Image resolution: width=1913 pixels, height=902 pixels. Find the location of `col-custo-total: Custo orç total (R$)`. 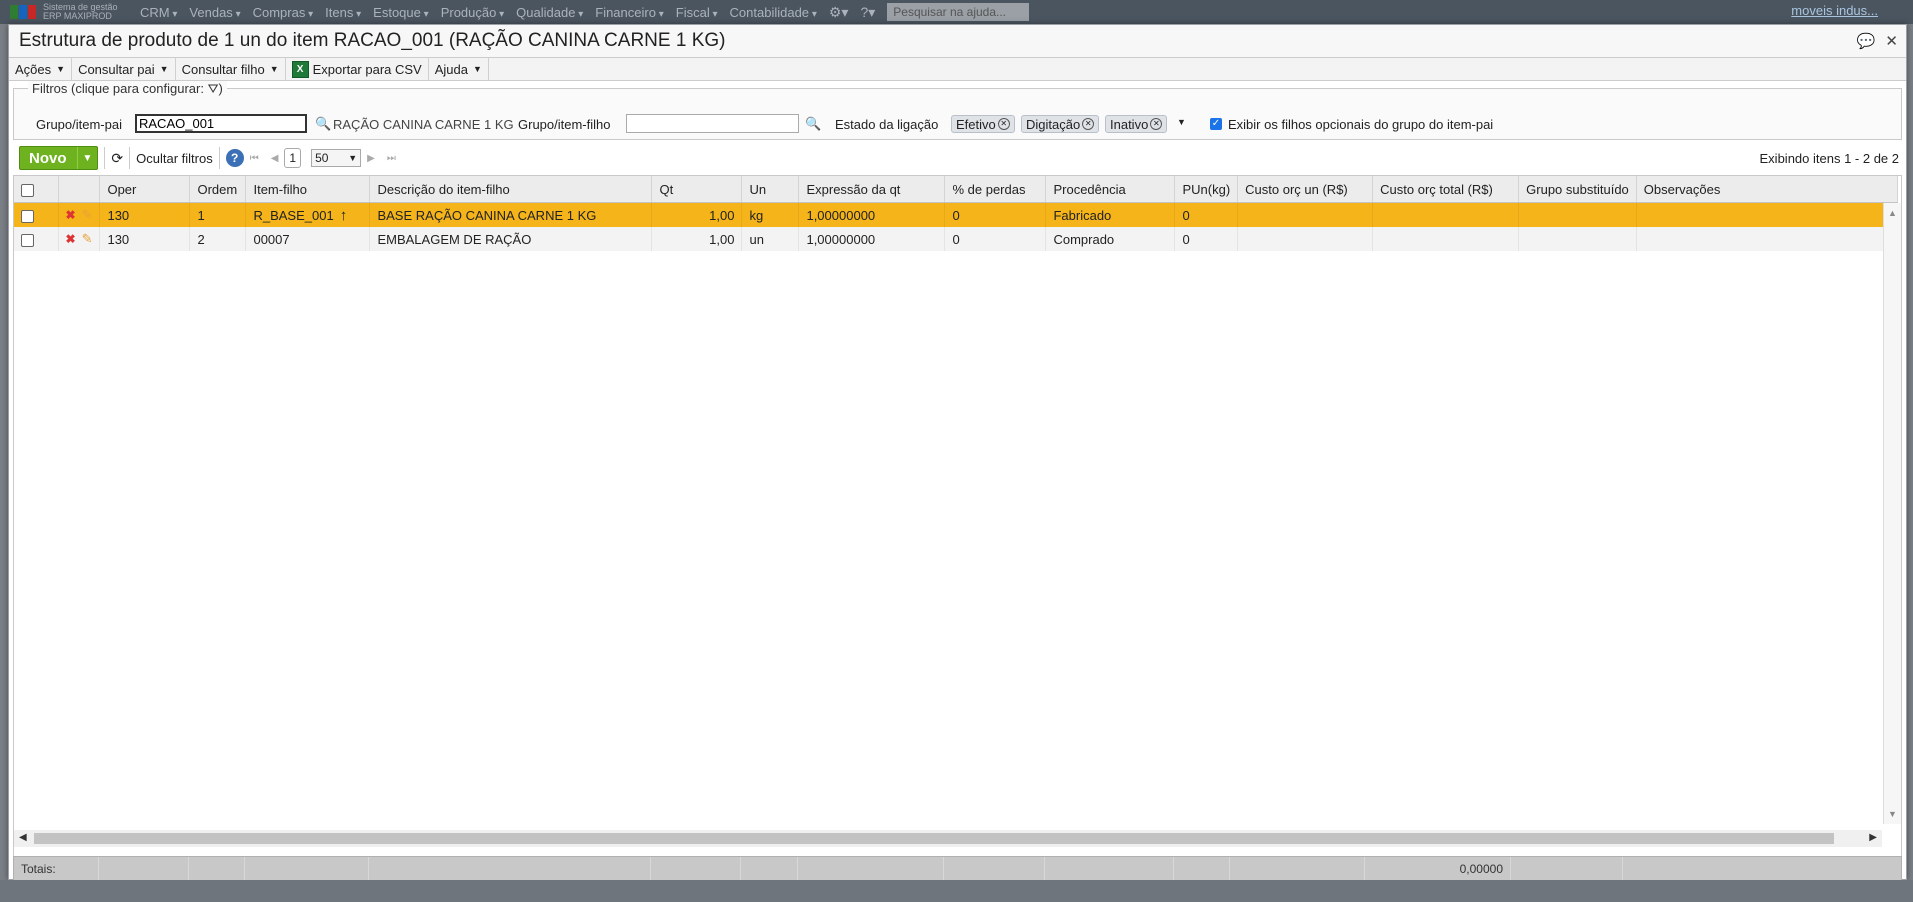

col-custo-total: Custo orç total (R$) is located at coordinates (1446, 189).